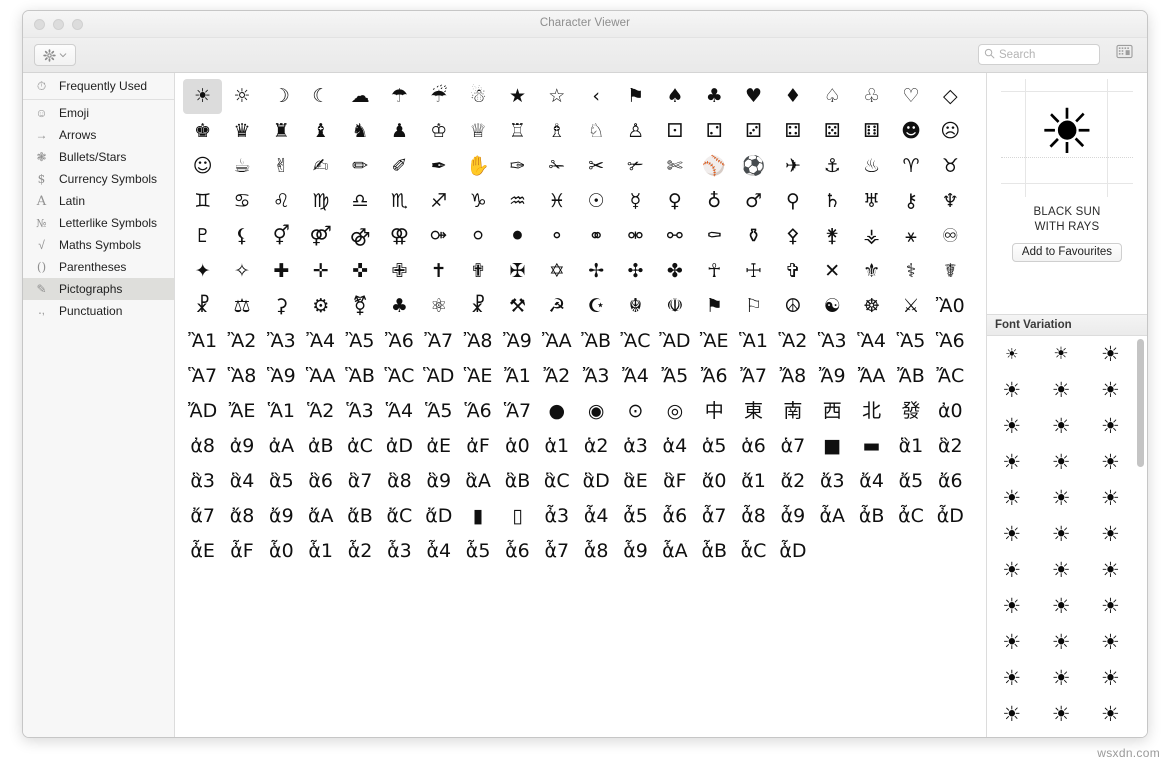 The image size is (1170, 764). What do you see at coordinates (517, 481) in the screenshot?
I see `character-cell: ἃB` at bounding box center [517, 481].